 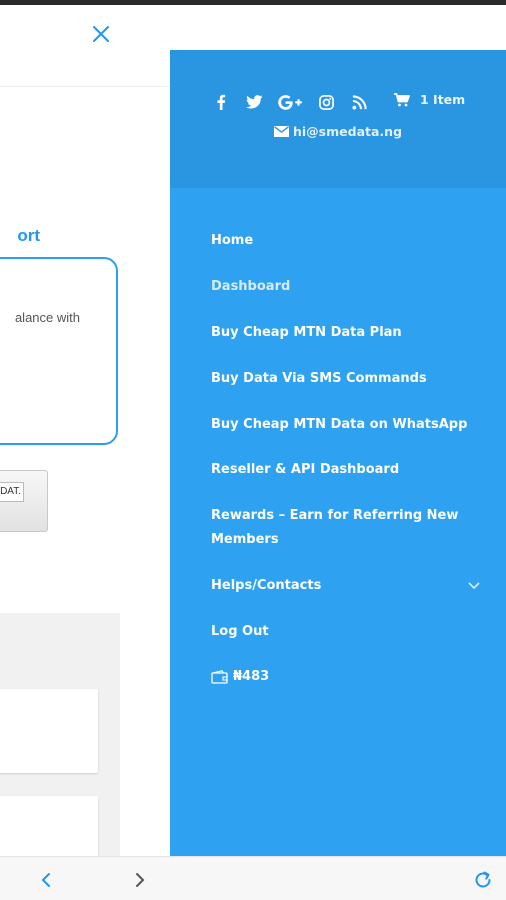 I want to click on browser-bottom-bar, so click(x=253, y=878).